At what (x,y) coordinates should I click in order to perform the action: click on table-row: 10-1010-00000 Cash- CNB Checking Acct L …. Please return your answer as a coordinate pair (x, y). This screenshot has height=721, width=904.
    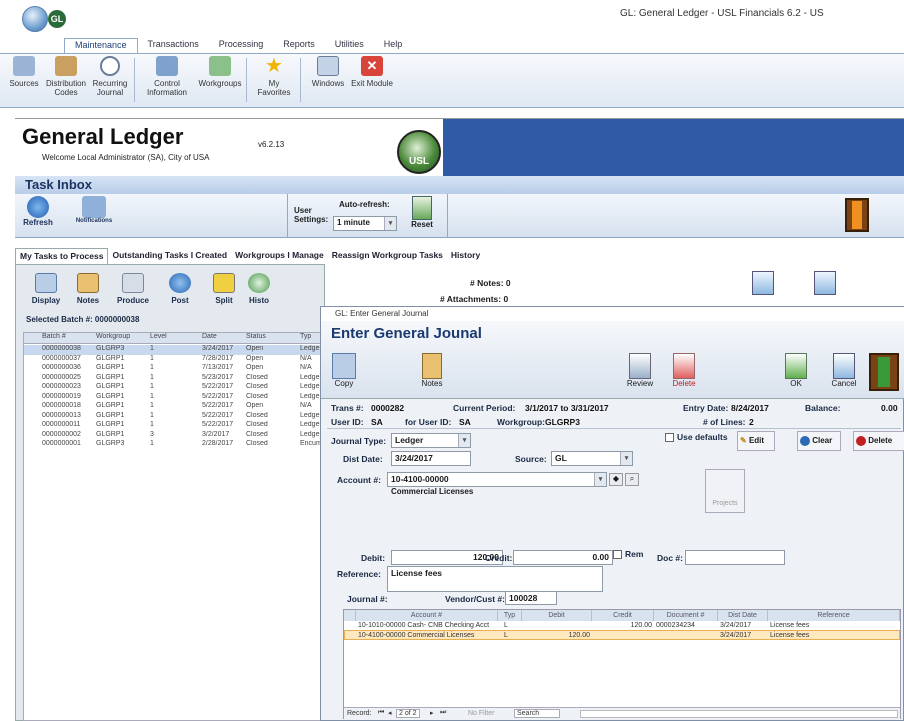
    Looking at the image, I should click on (622, 625).